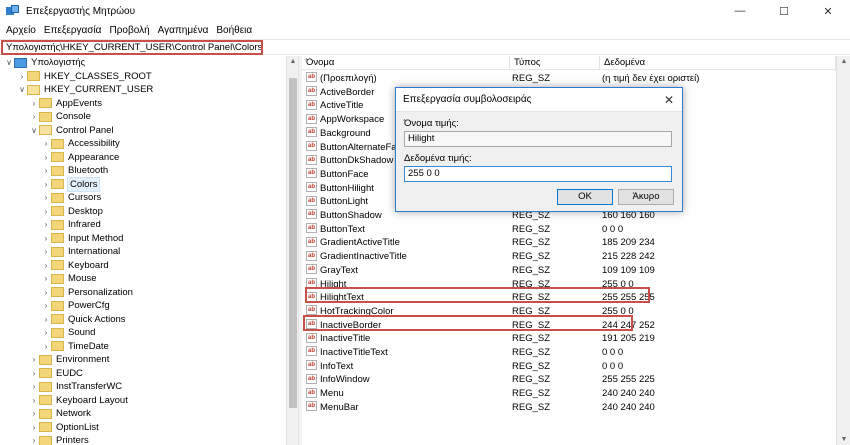 This screenshot has height=445, width=850. I want to click on registry-value-row: ab GradientInactiveTitle REG_SZ 215 228 242, so click(564, 257).